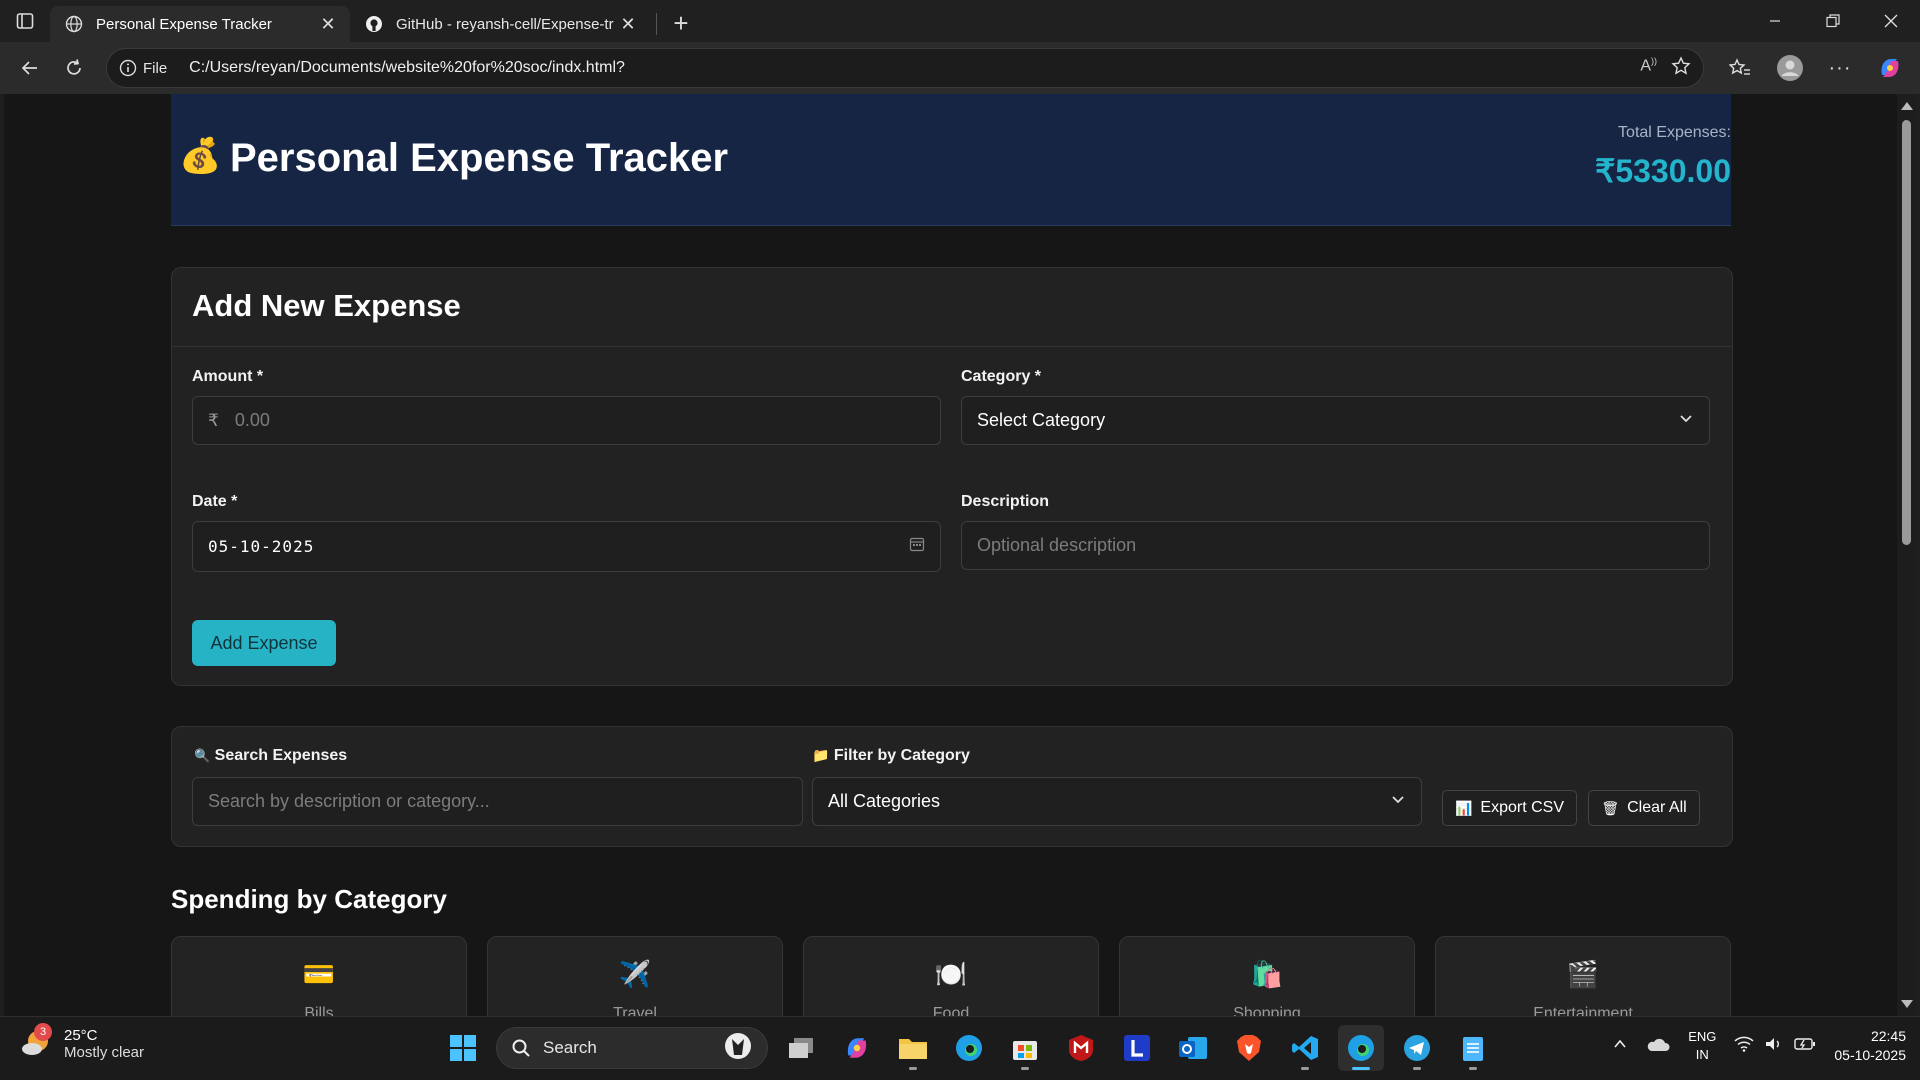 This screenshot has width=1920, height=1080. I want to click on tab-github: GitHub - reyansh-cell/Expense-tr ✕, so click(500, 24).